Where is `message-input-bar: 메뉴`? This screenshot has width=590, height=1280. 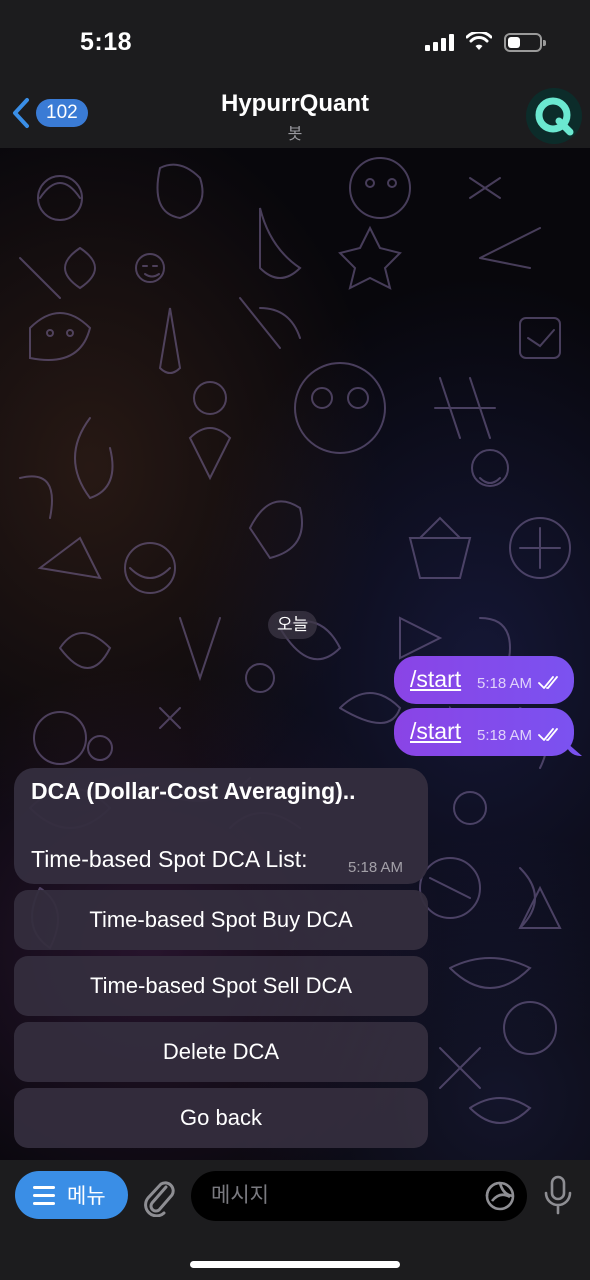
message-input-bar: 메뉴 is located at coordinates (295, 1220).